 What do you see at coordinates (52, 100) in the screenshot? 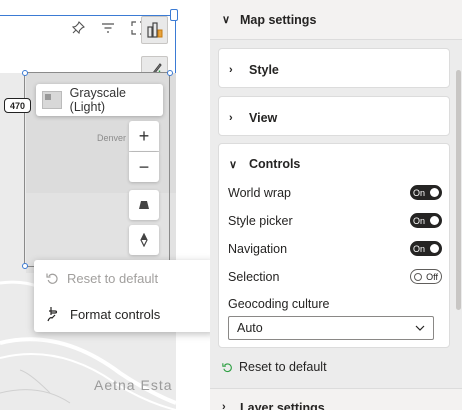
I see `style-swatch-icon` at bounding box center [52, 100].